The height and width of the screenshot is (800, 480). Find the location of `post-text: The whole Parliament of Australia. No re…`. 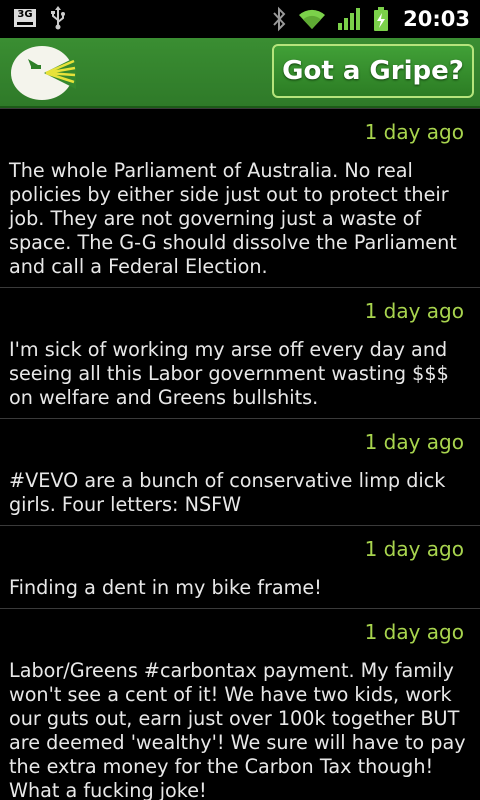

post-text: The whole Parliament of Australia. No re… is located at coordinates (233, 218).